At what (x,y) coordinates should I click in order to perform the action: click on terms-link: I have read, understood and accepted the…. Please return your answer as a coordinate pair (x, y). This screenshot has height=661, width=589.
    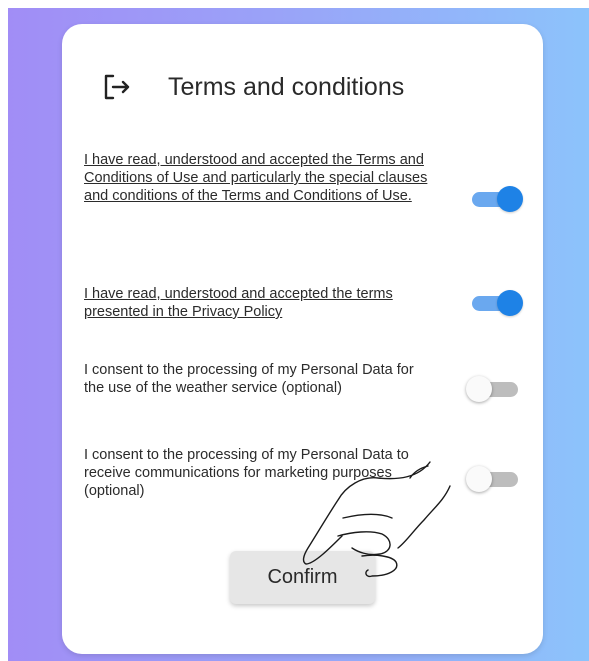
    Looking at the image, I should click on (256, 178).